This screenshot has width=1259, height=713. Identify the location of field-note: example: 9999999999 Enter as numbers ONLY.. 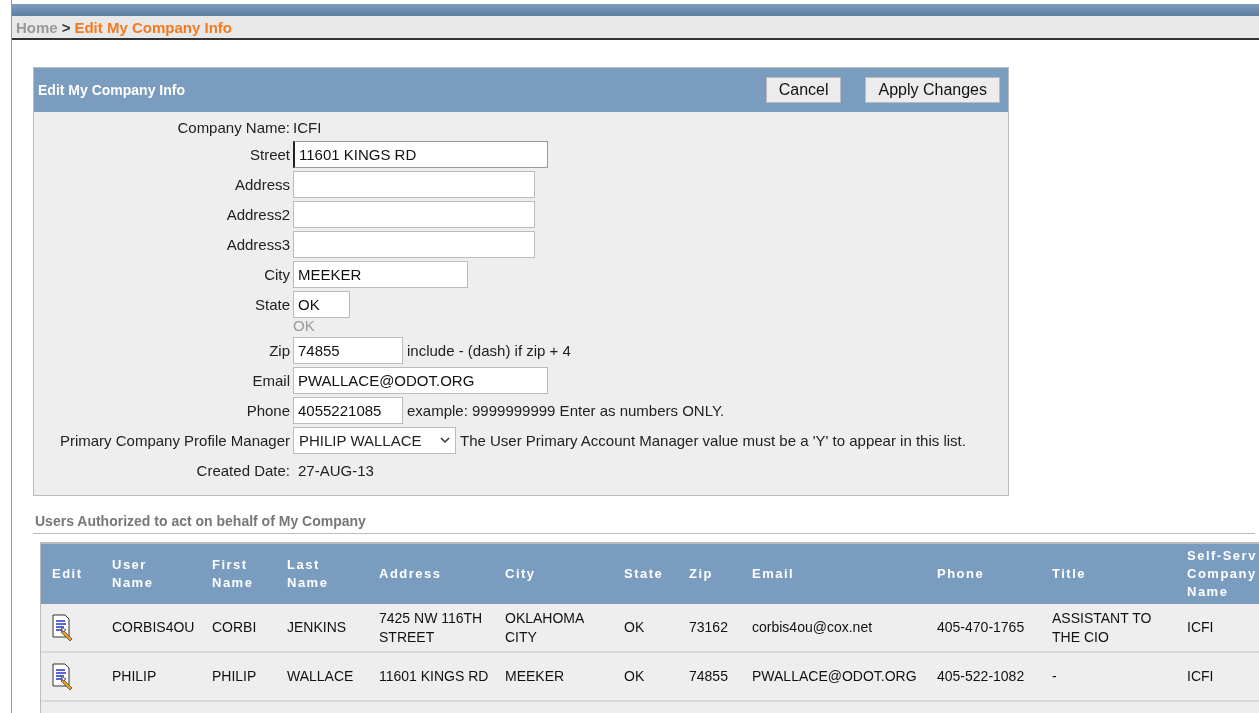
(566, 410).